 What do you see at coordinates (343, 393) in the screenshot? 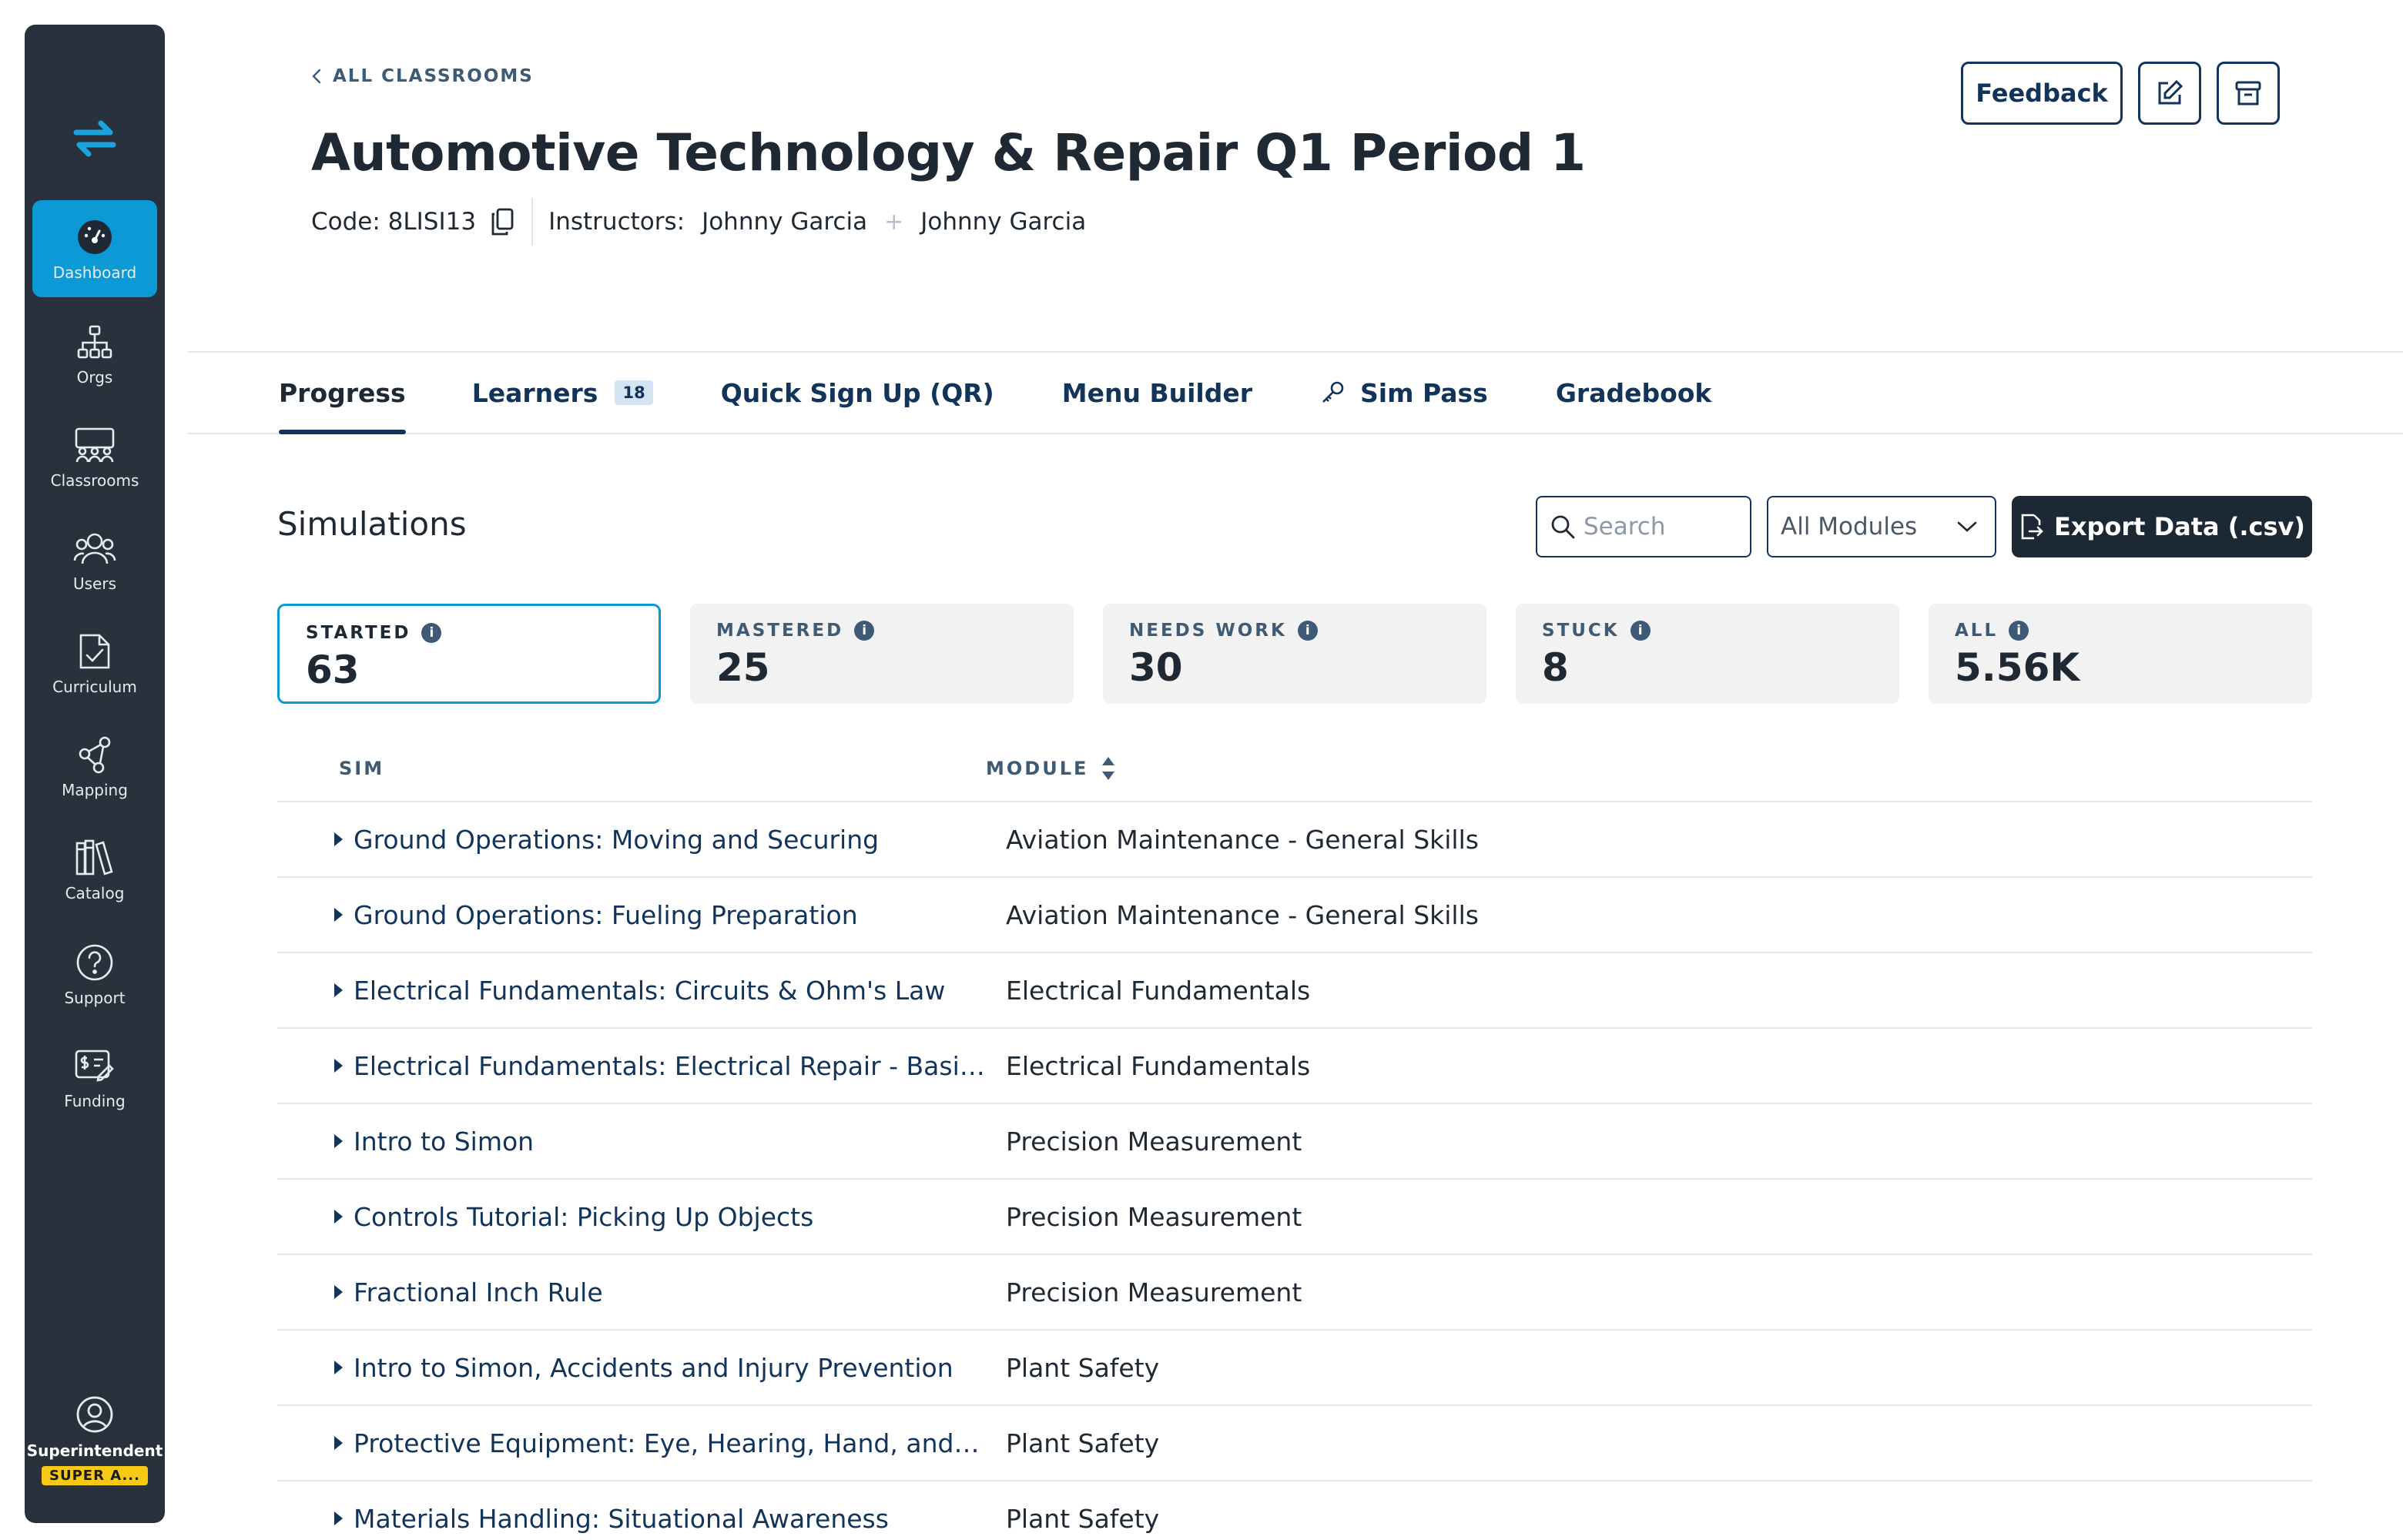
I see `tab-progress: Progress` at bounding box center [343, 393].